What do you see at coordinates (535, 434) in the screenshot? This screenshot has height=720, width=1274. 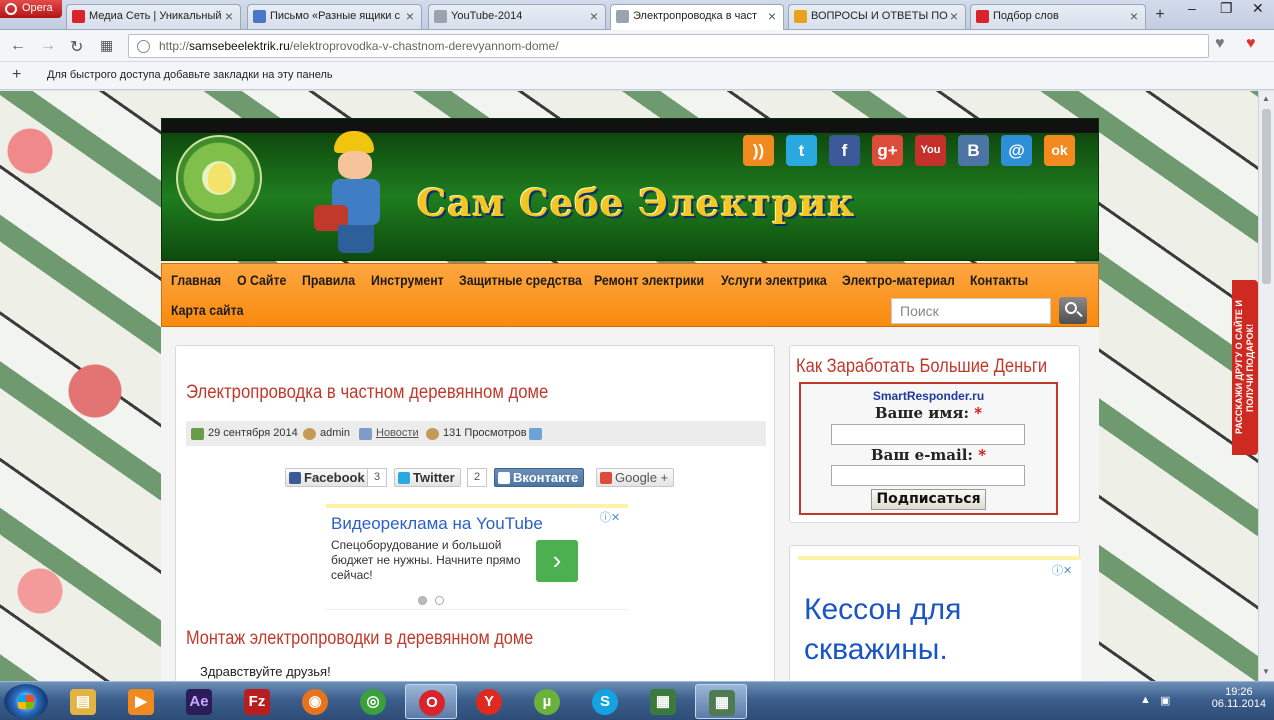 I see `comments-icon` at bounding box center [535, 434].